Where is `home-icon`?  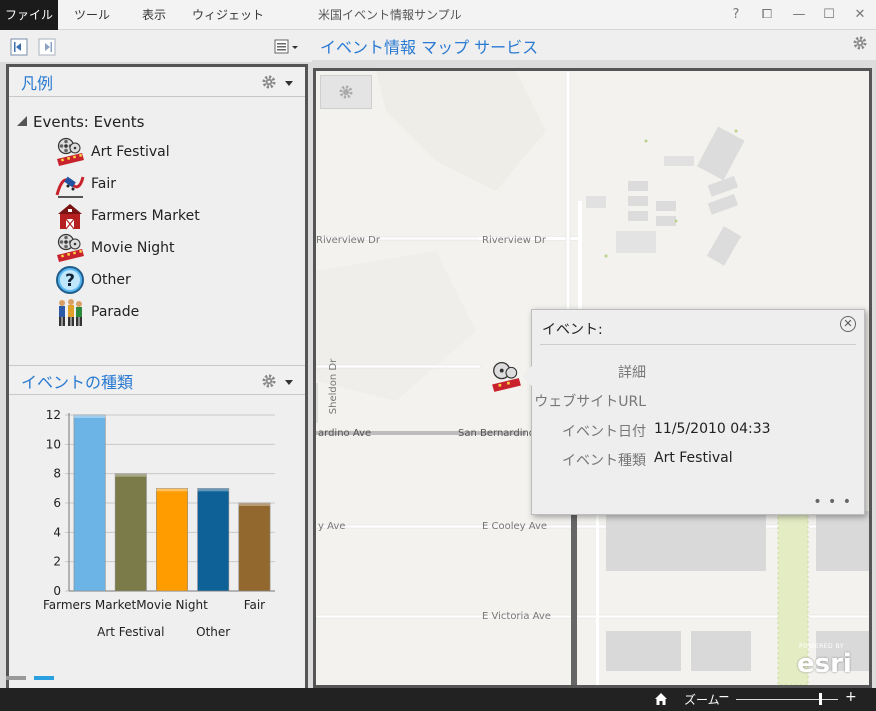 home-icon is located at coordinates (661, 699).